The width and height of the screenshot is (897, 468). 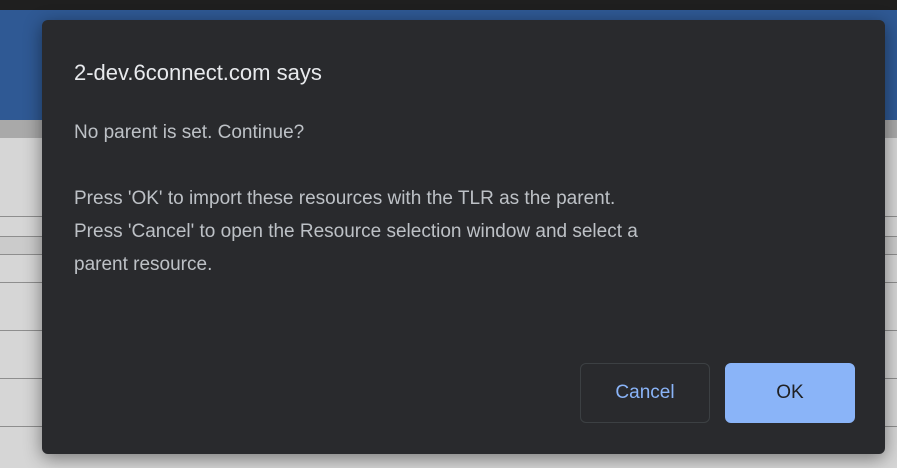 I want to click on dialog-message-line, so click(x=454, y=165).